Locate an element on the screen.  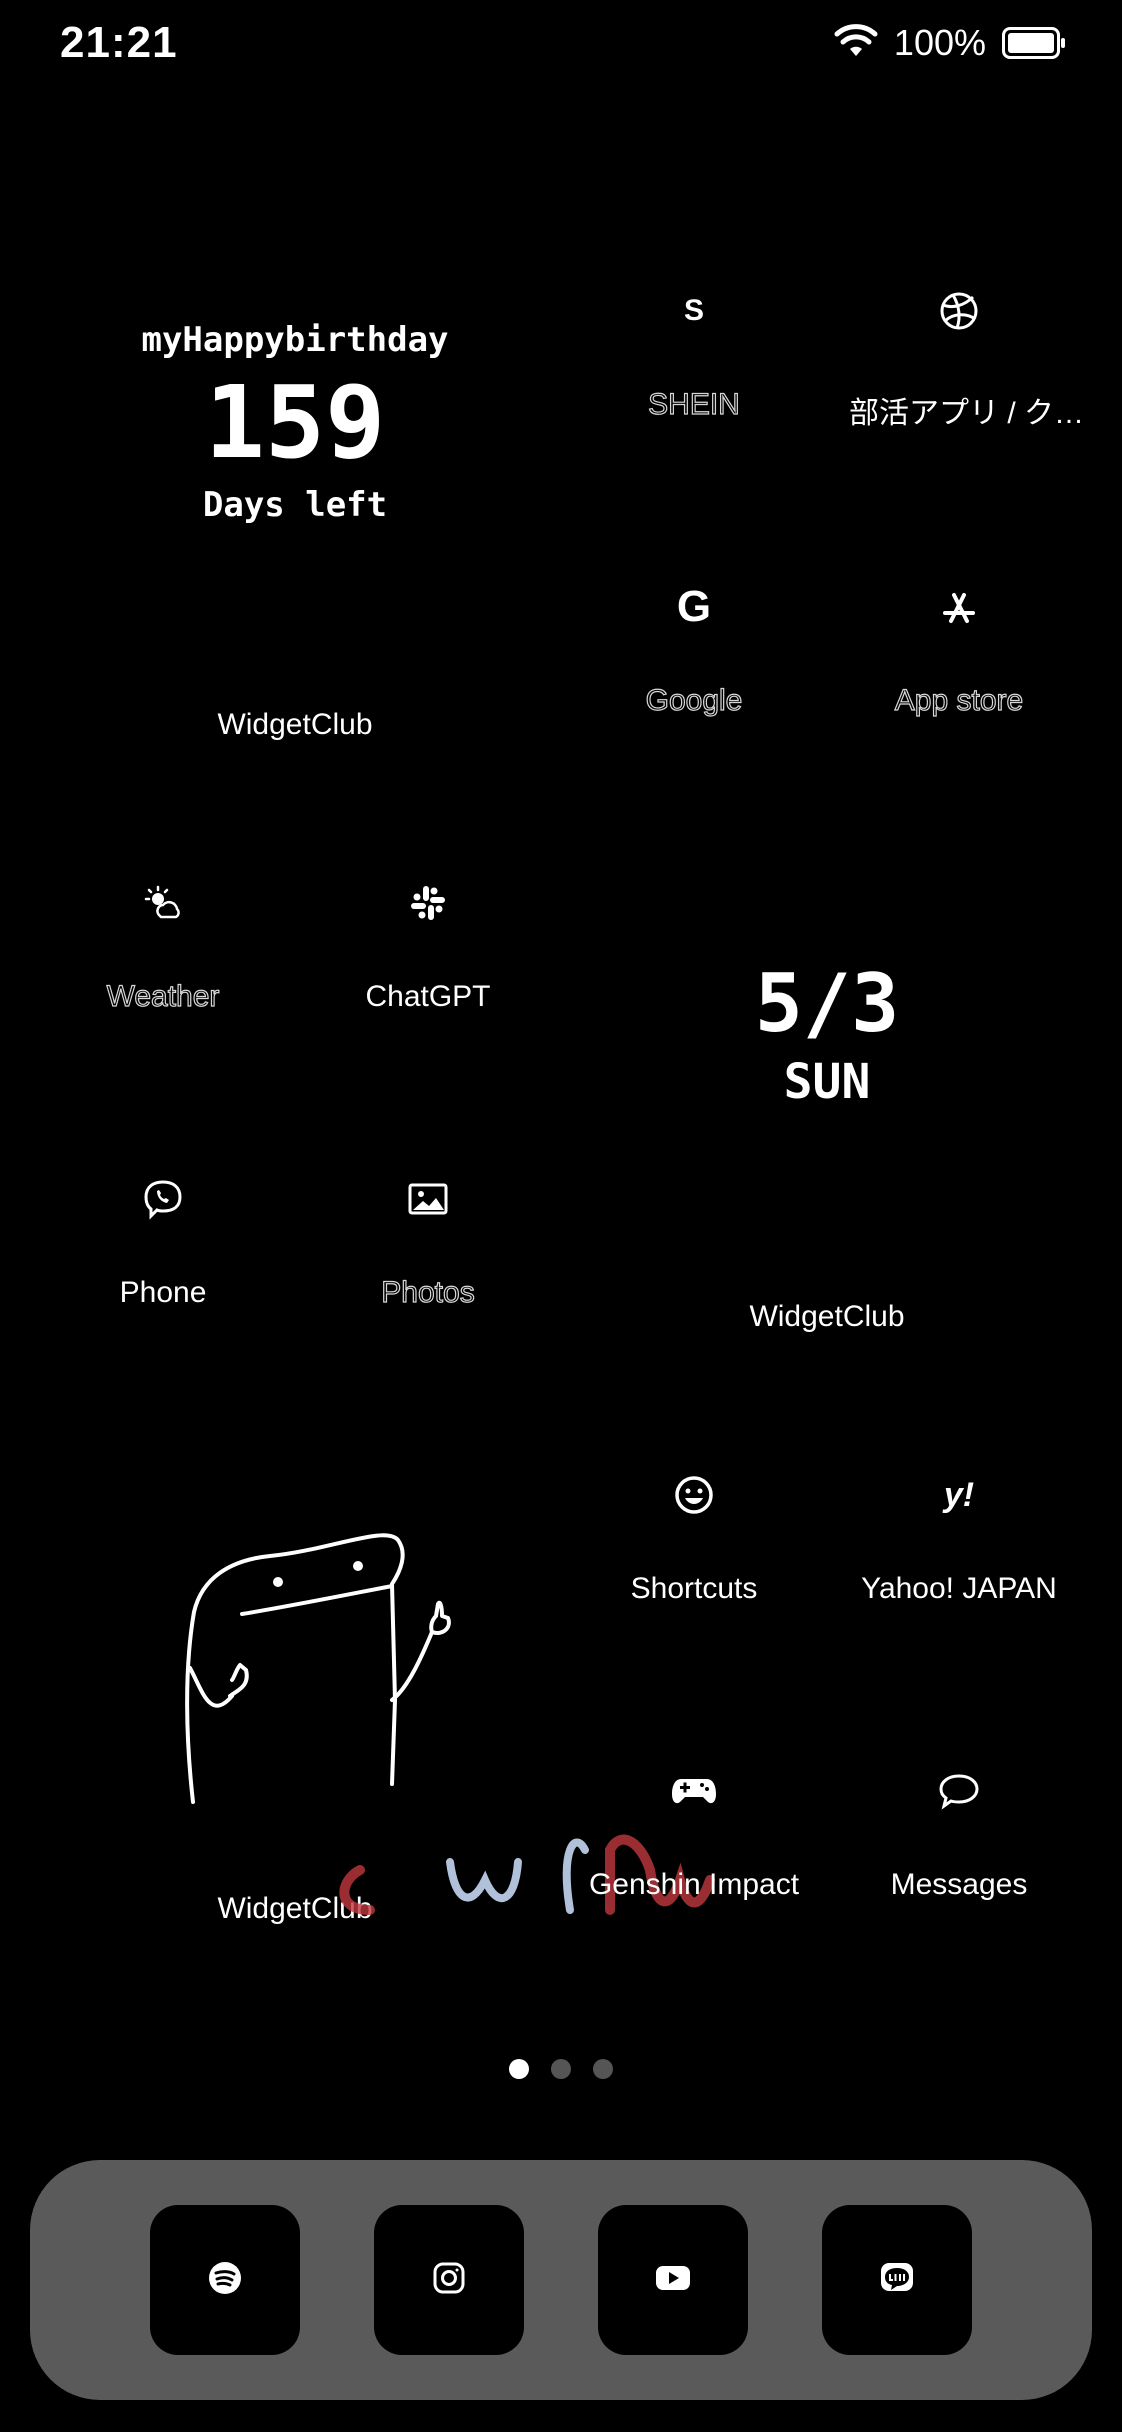
app-shortcuts: Shortcuts is located at coordinates (694, 1533).